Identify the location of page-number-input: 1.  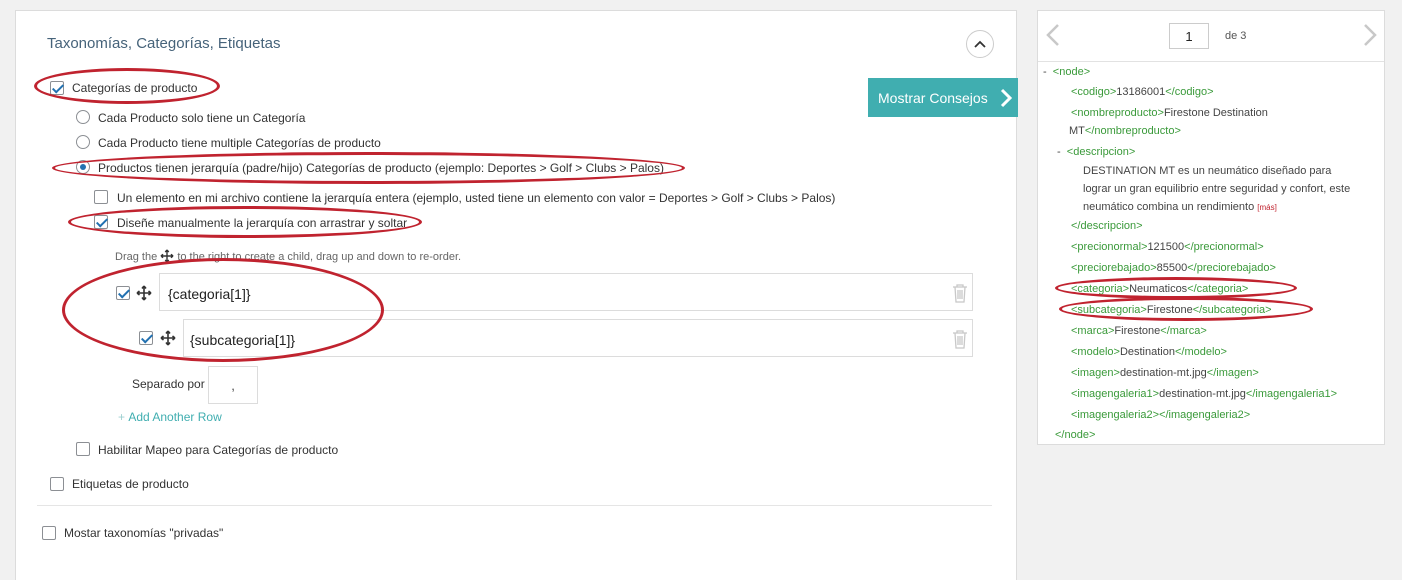
(1189, 36).